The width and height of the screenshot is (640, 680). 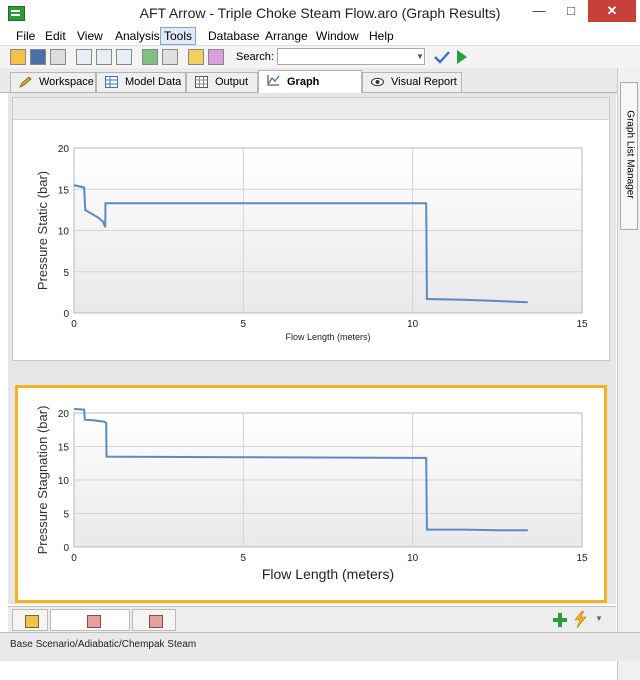 What do you see at coordinates (84, 57) in the screenshot?
I see `layout-single-icon` at bounding box center [84, 57].